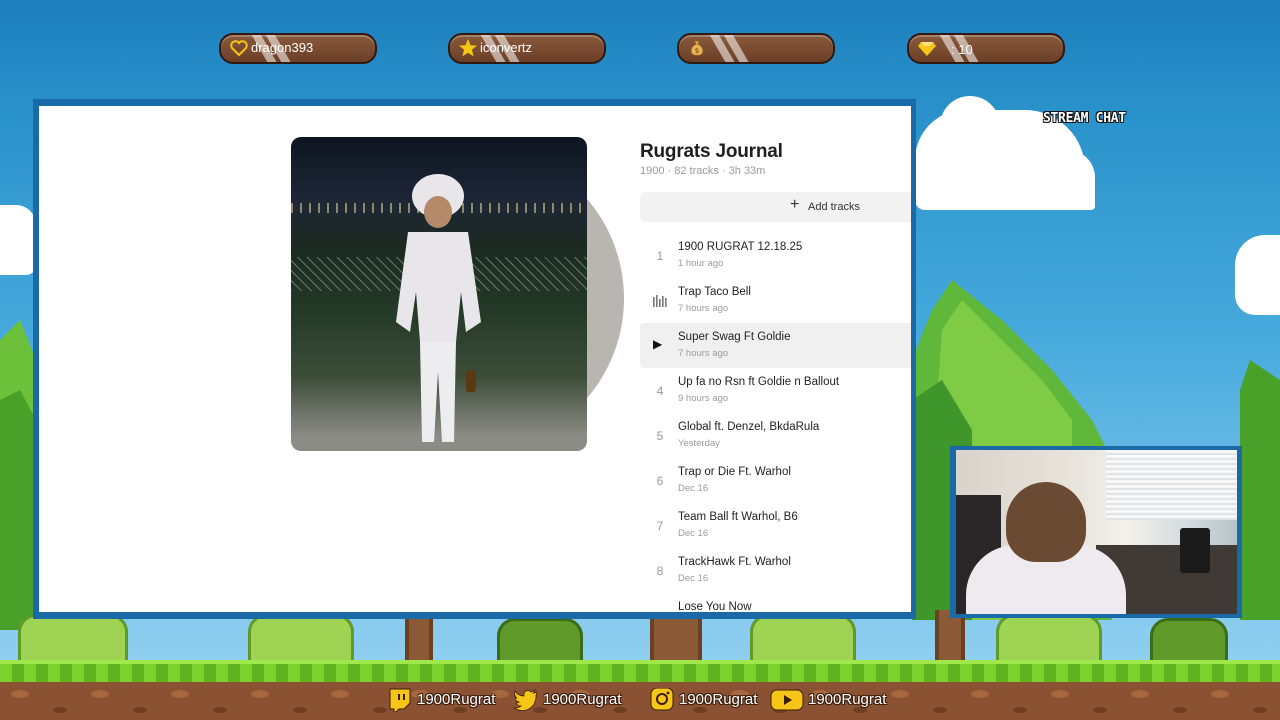  I want to click on money-bag-icon: $, so click(697, 48).